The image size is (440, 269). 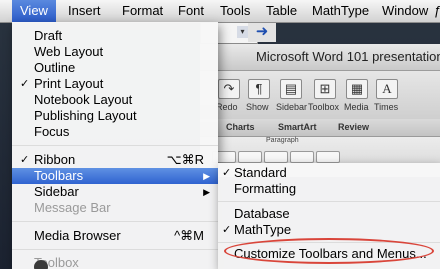 What do you see at coordinates (85, 115) in the screenshot?
I see `menu-item-label: Publishing Layout` at bounding box center [85, 115].